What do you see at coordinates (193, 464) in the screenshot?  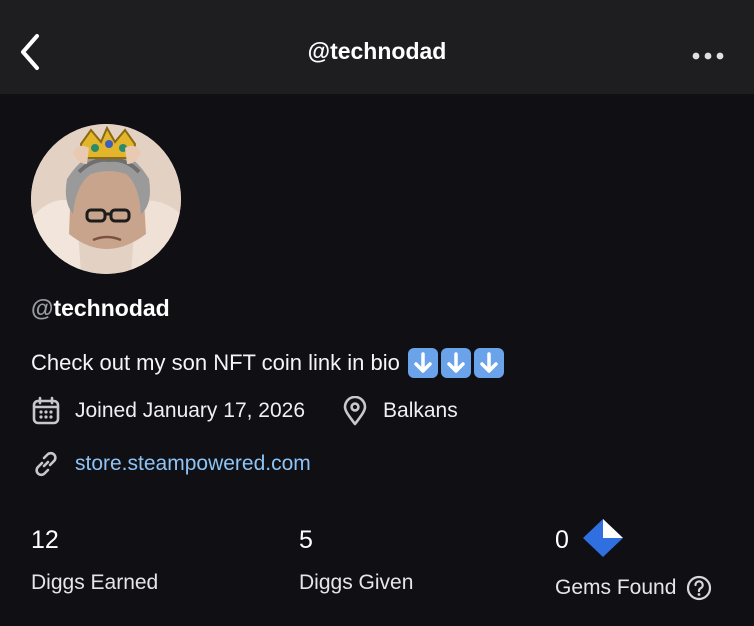 I see `profile-link-text: store.steampowered.com` at bounding box center [193, 464].